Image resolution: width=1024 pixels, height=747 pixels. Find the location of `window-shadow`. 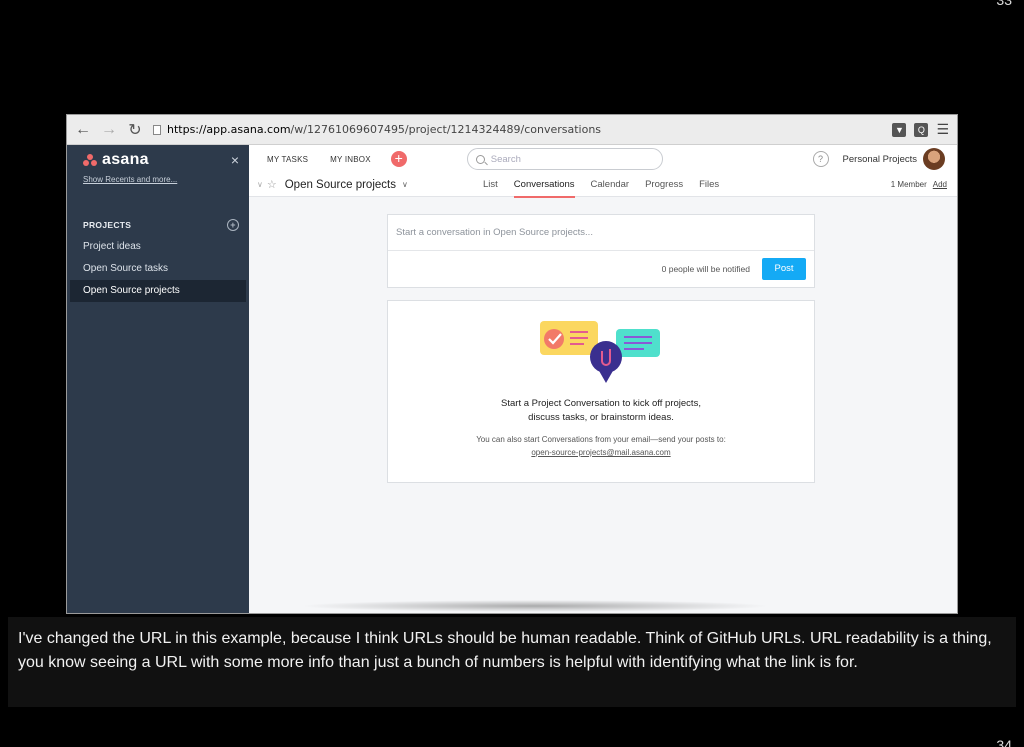

window-shadow is located at coordinates (535, 606).